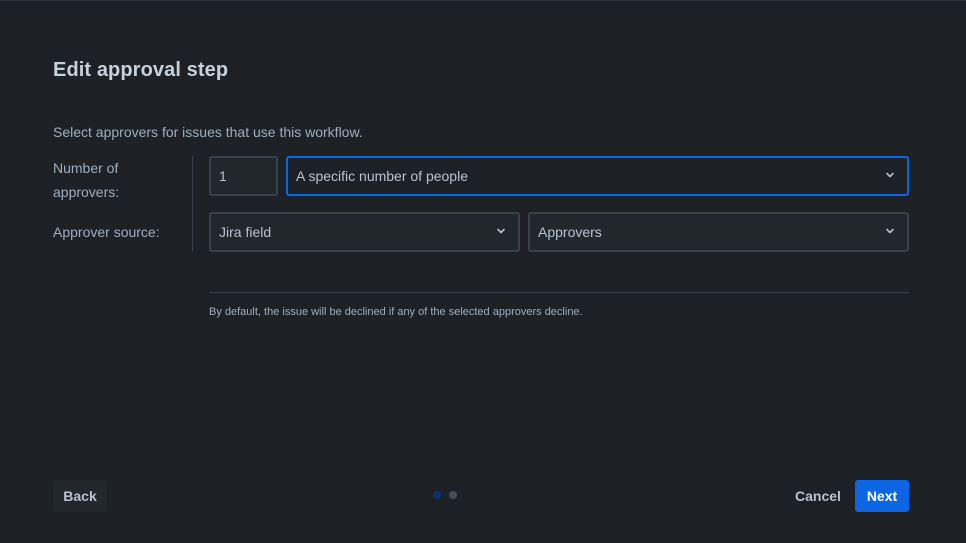 This screenshot has width=966, height=543. I want to click on cancel-button: Cancel, so click(818, 496).